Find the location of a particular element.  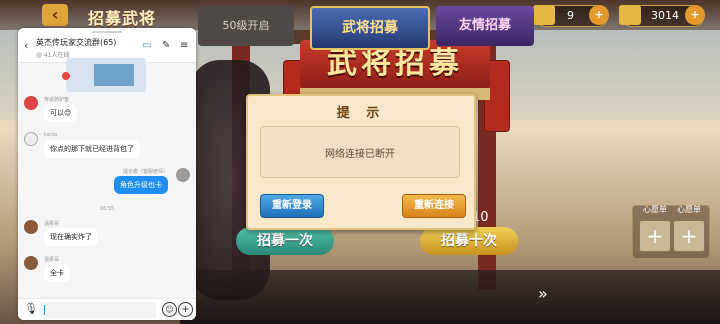

wishlist-panel: 心愿单 心愿单 + + is located at coordinates (671, 232).